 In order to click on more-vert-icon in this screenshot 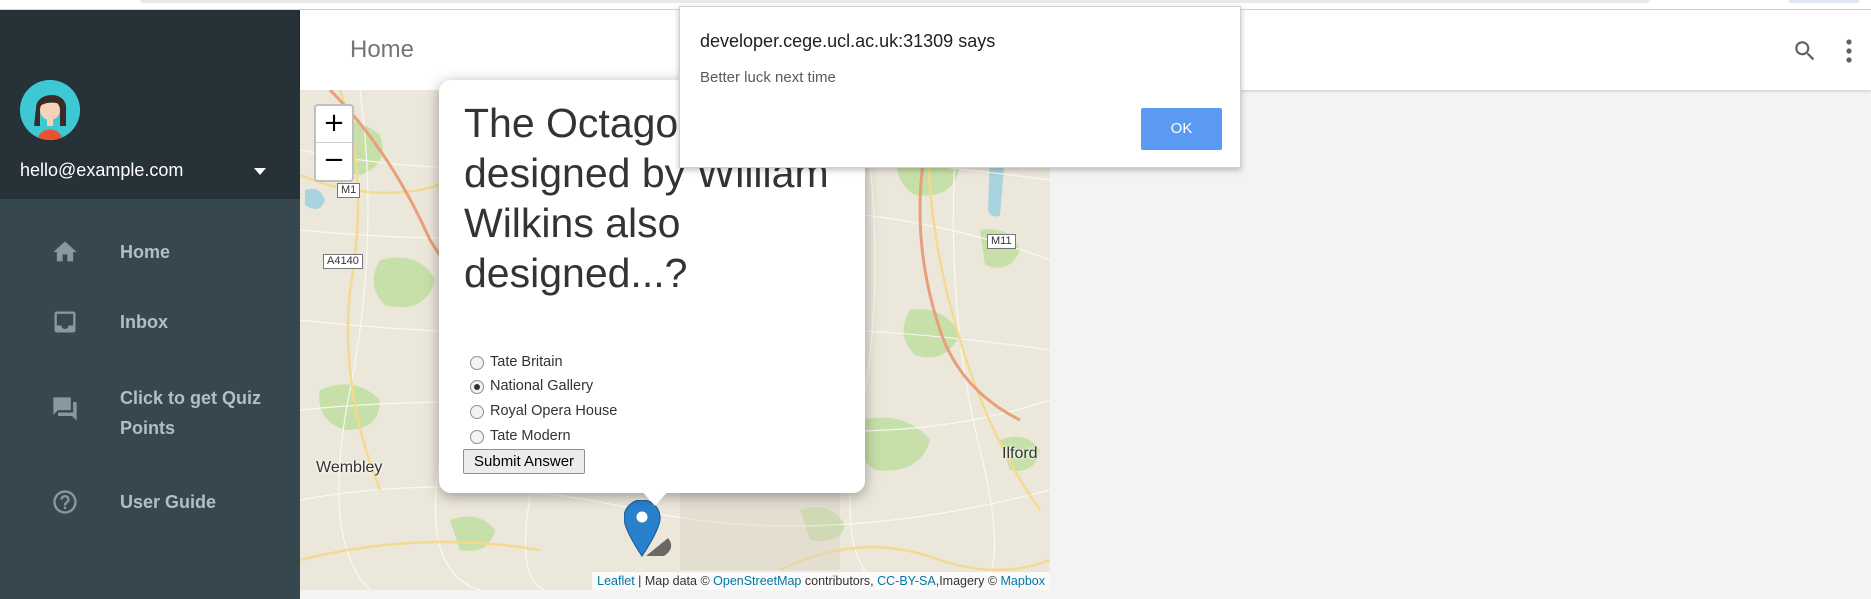, I will do `click(1849, 51)`.